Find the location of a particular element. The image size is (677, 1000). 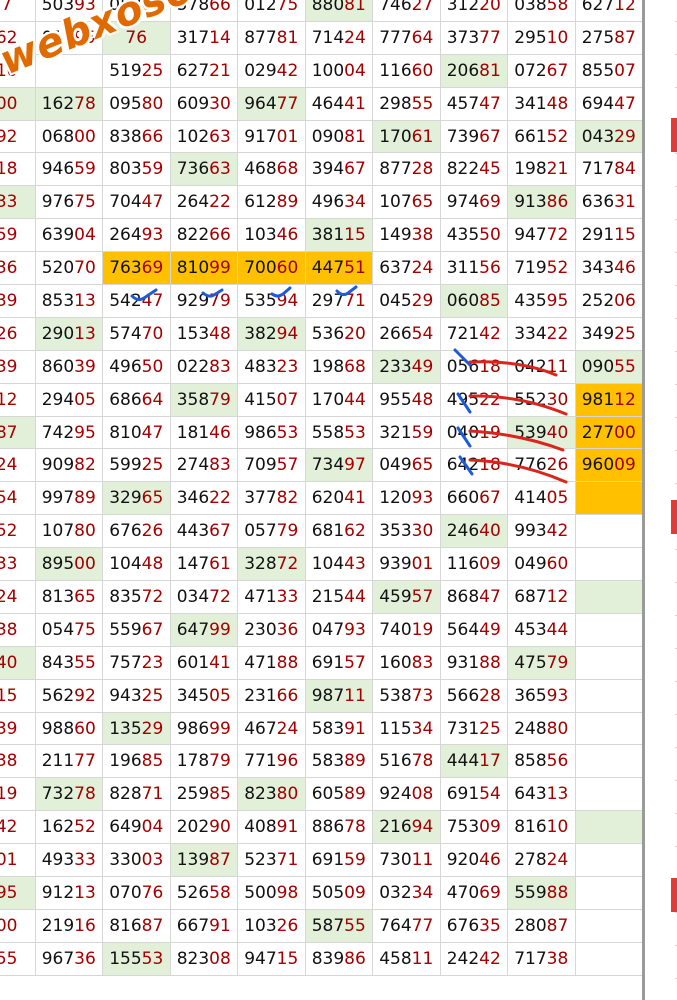

result-cell: 152 is located at coordinates (18, 531).